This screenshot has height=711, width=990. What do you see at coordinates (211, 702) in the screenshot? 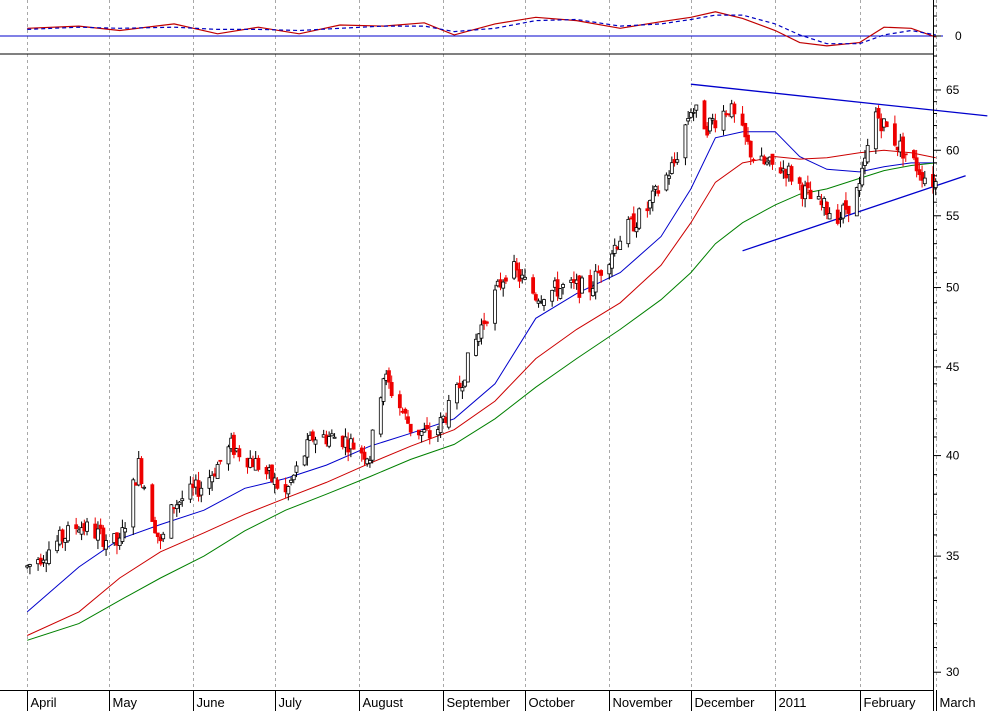
I see `x-tick-label: June` at bounding box center [211, 702].